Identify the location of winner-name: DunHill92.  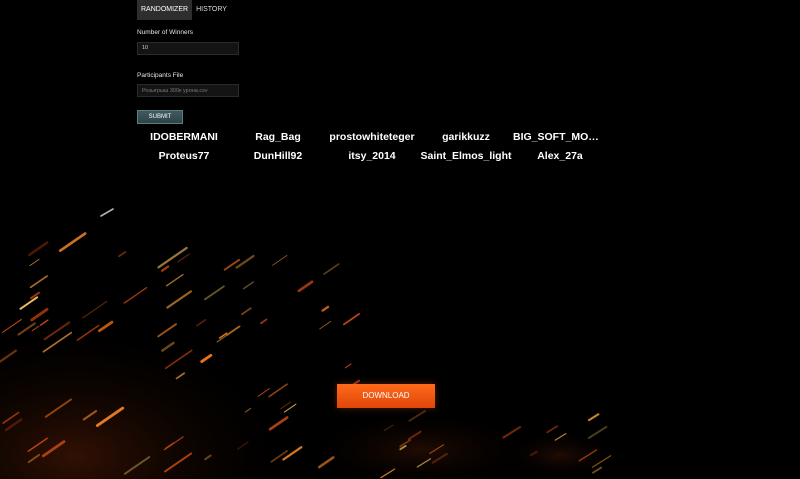
(278, 156).